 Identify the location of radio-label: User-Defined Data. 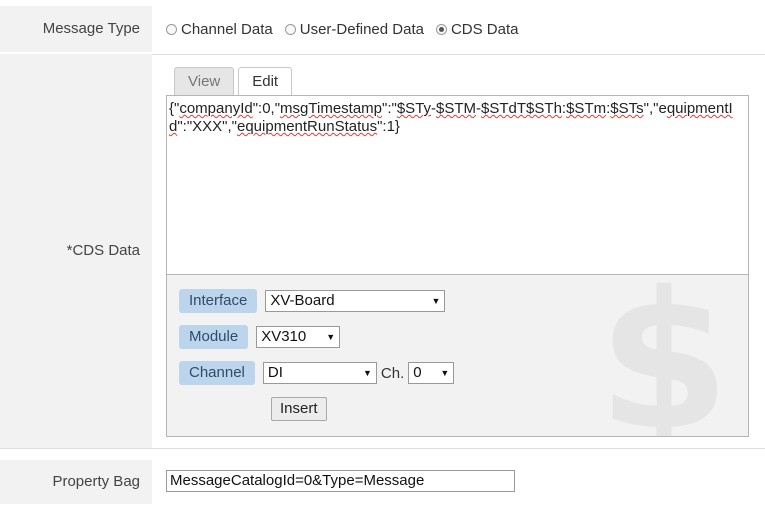
(361, 29).